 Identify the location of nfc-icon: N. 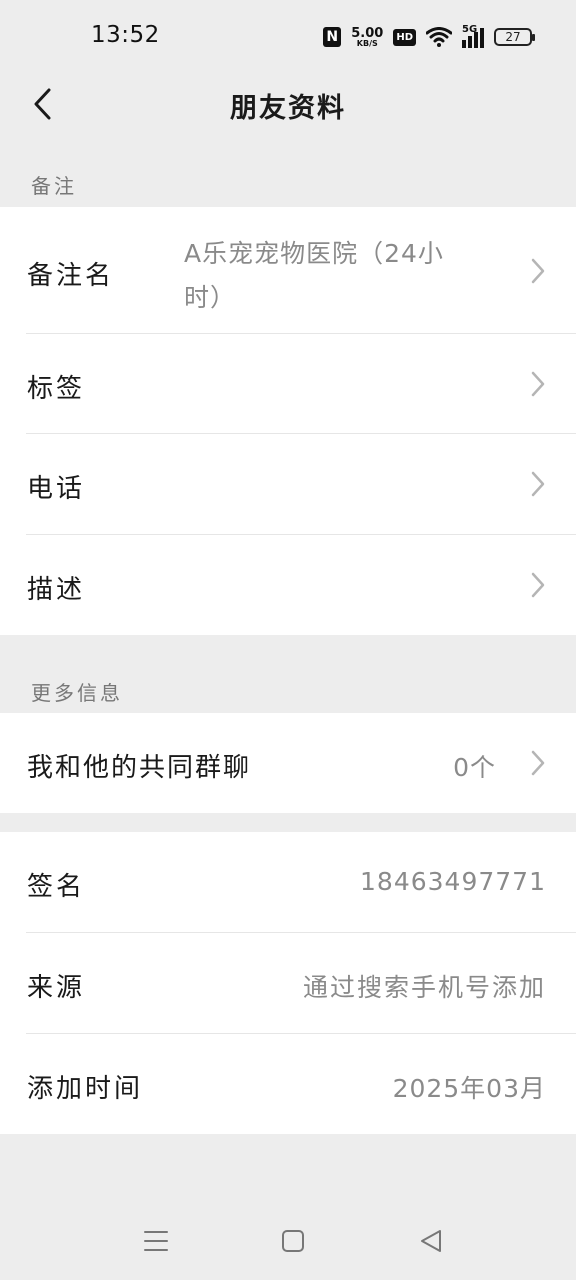
(332, 37).